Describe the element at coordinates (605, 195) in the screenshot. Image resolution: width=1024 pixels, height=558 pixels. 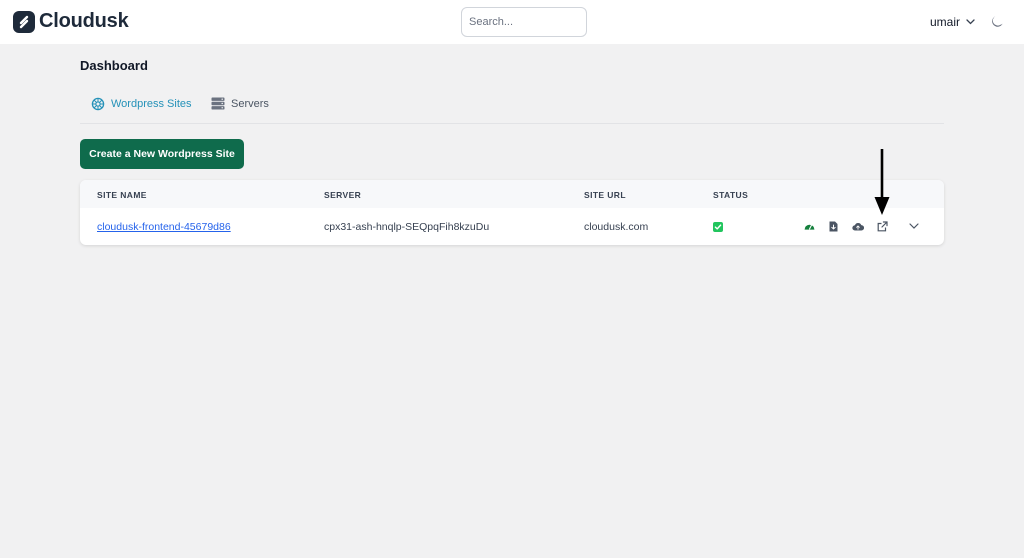
I see `column-header-site-url: SITE URL` at that location.